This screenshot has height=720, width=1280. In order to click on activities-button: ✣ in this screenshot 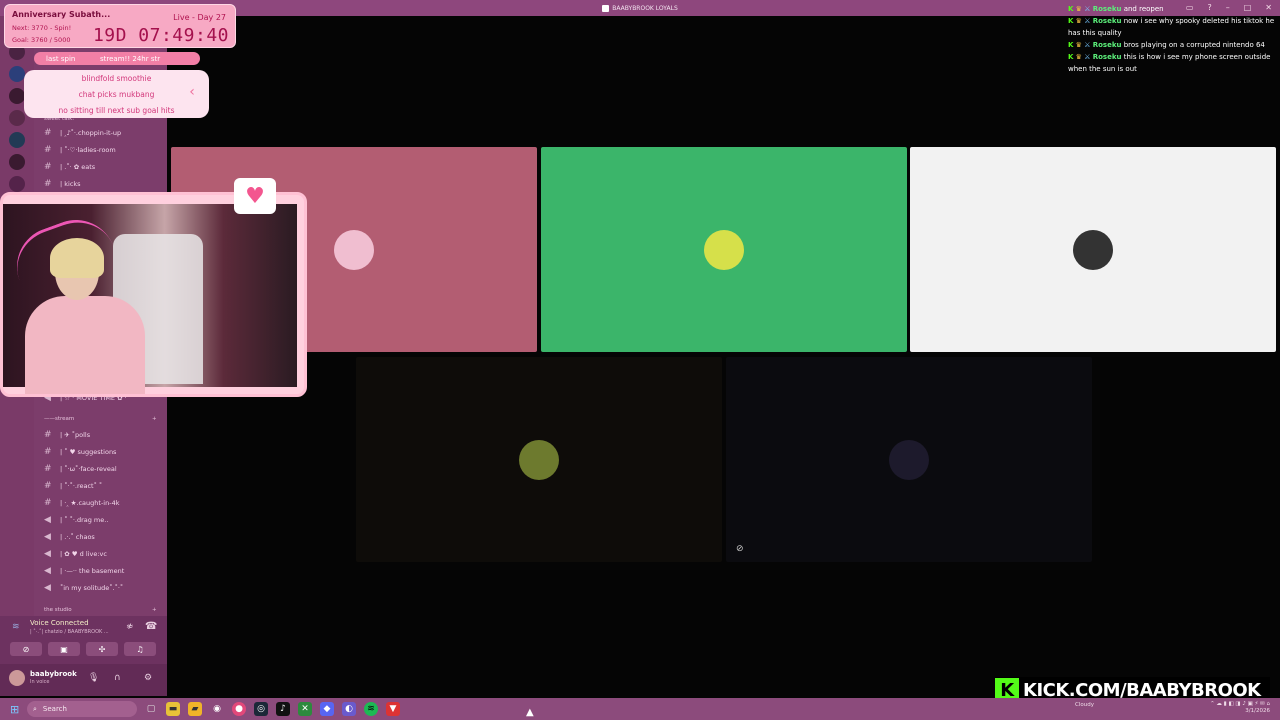, I will do `click(102, 649)`.